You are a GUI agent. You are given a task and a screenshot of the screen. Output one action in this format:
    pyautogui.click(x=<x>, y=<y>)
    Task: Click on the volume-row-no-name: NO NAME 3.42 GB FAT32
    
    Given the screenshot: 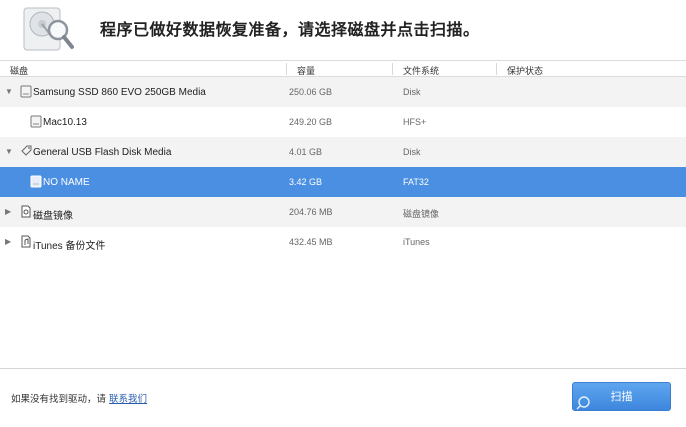 What is the action you would take?
    pyautogui.click(x=343, y=182)
    